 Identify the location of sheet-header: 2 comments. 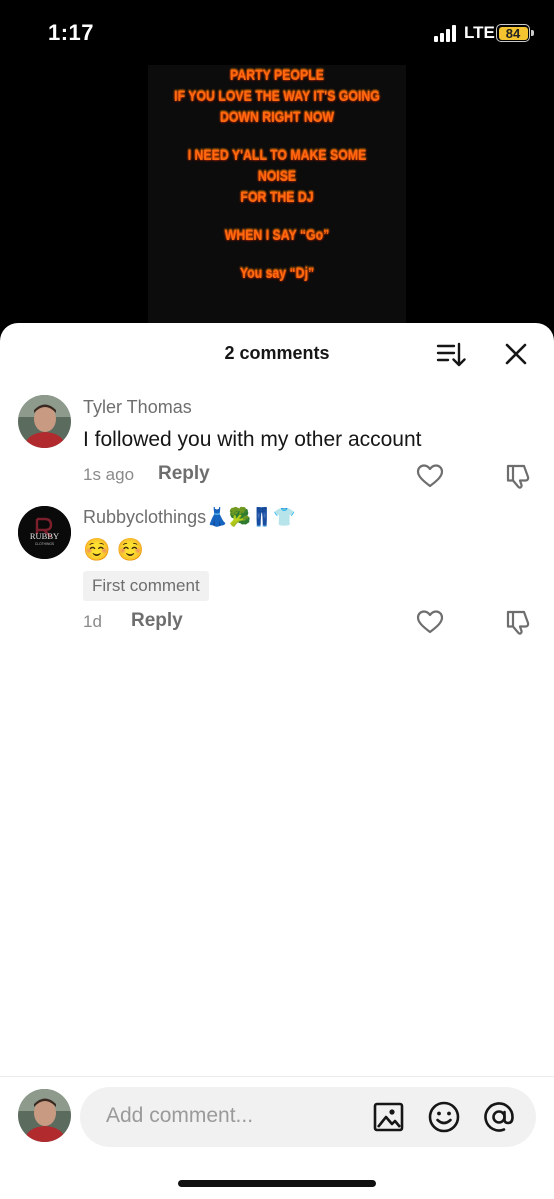
(277, 354).